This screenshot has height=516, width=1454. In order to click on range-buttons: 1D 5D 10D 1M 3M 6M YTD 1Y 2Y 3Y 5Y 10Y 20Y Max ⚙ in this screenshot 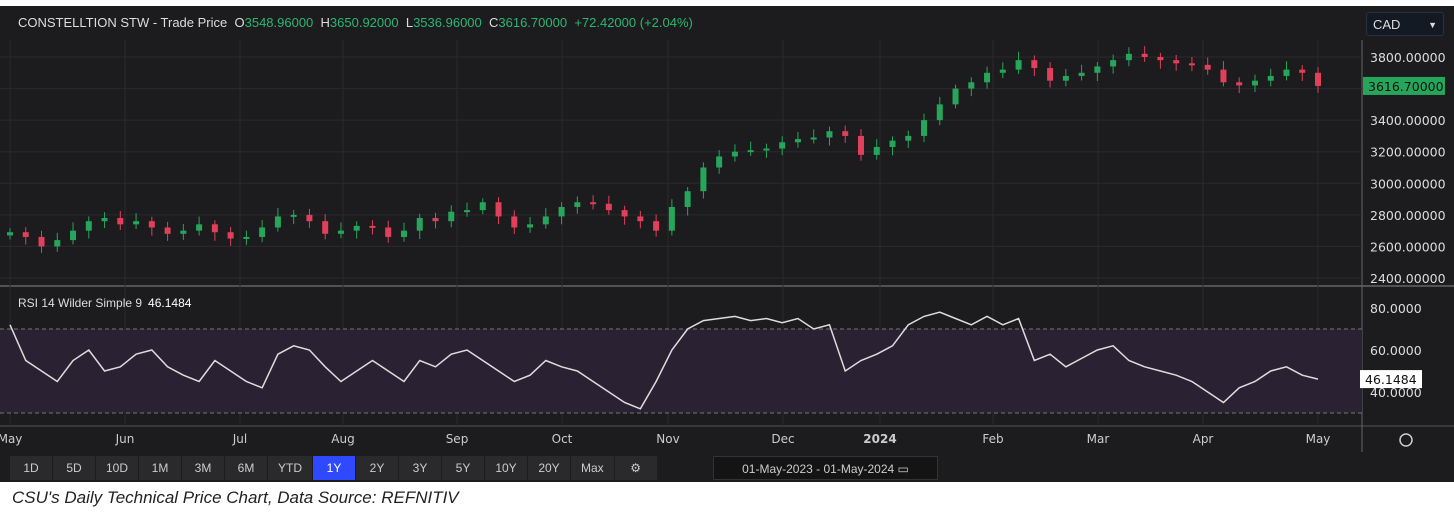, I will do `click(333, 468)`.